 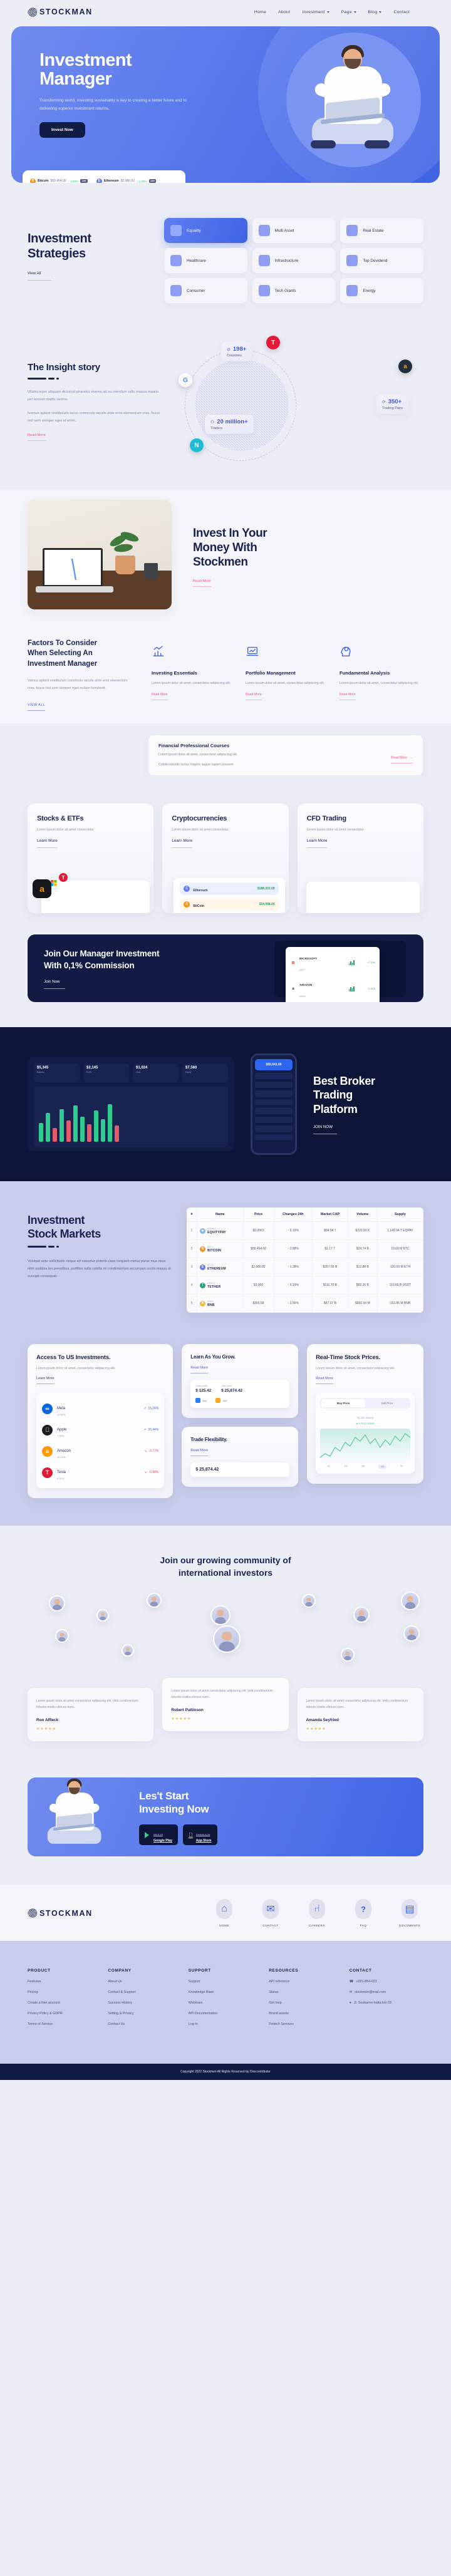 I want to click on footer-link: API Documentation, so click(x=225, y=2013).